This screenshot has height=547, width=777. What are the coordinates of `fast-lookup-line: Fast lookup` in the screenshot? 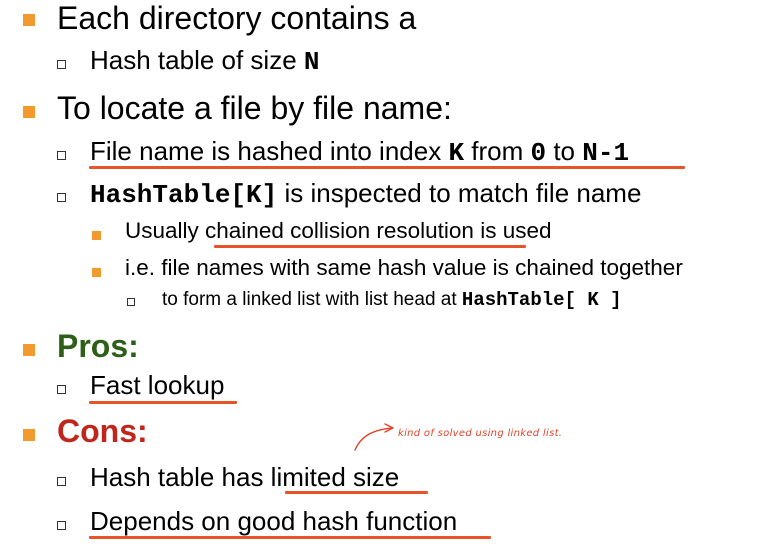 It's located at (157, 385).